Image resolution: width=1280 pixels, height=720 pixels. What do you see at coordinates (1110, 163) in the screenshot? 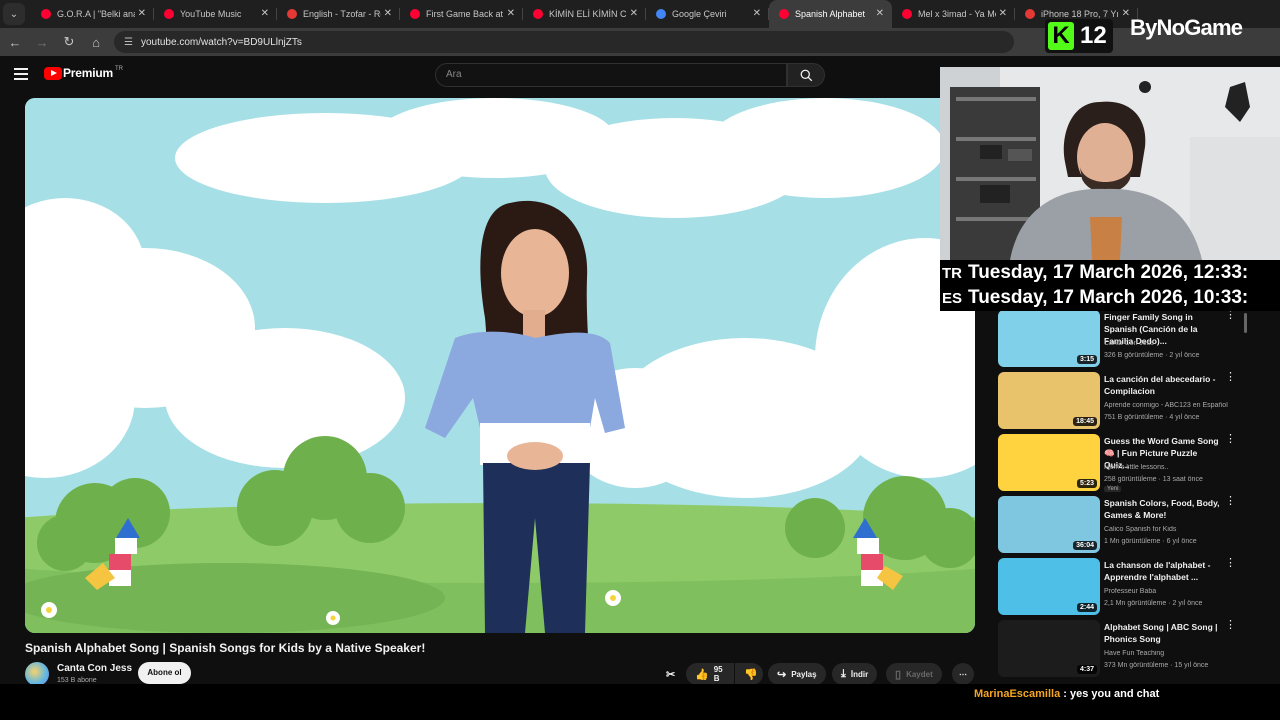
I see `webcam-frame` at bounding box center [1110, 163].